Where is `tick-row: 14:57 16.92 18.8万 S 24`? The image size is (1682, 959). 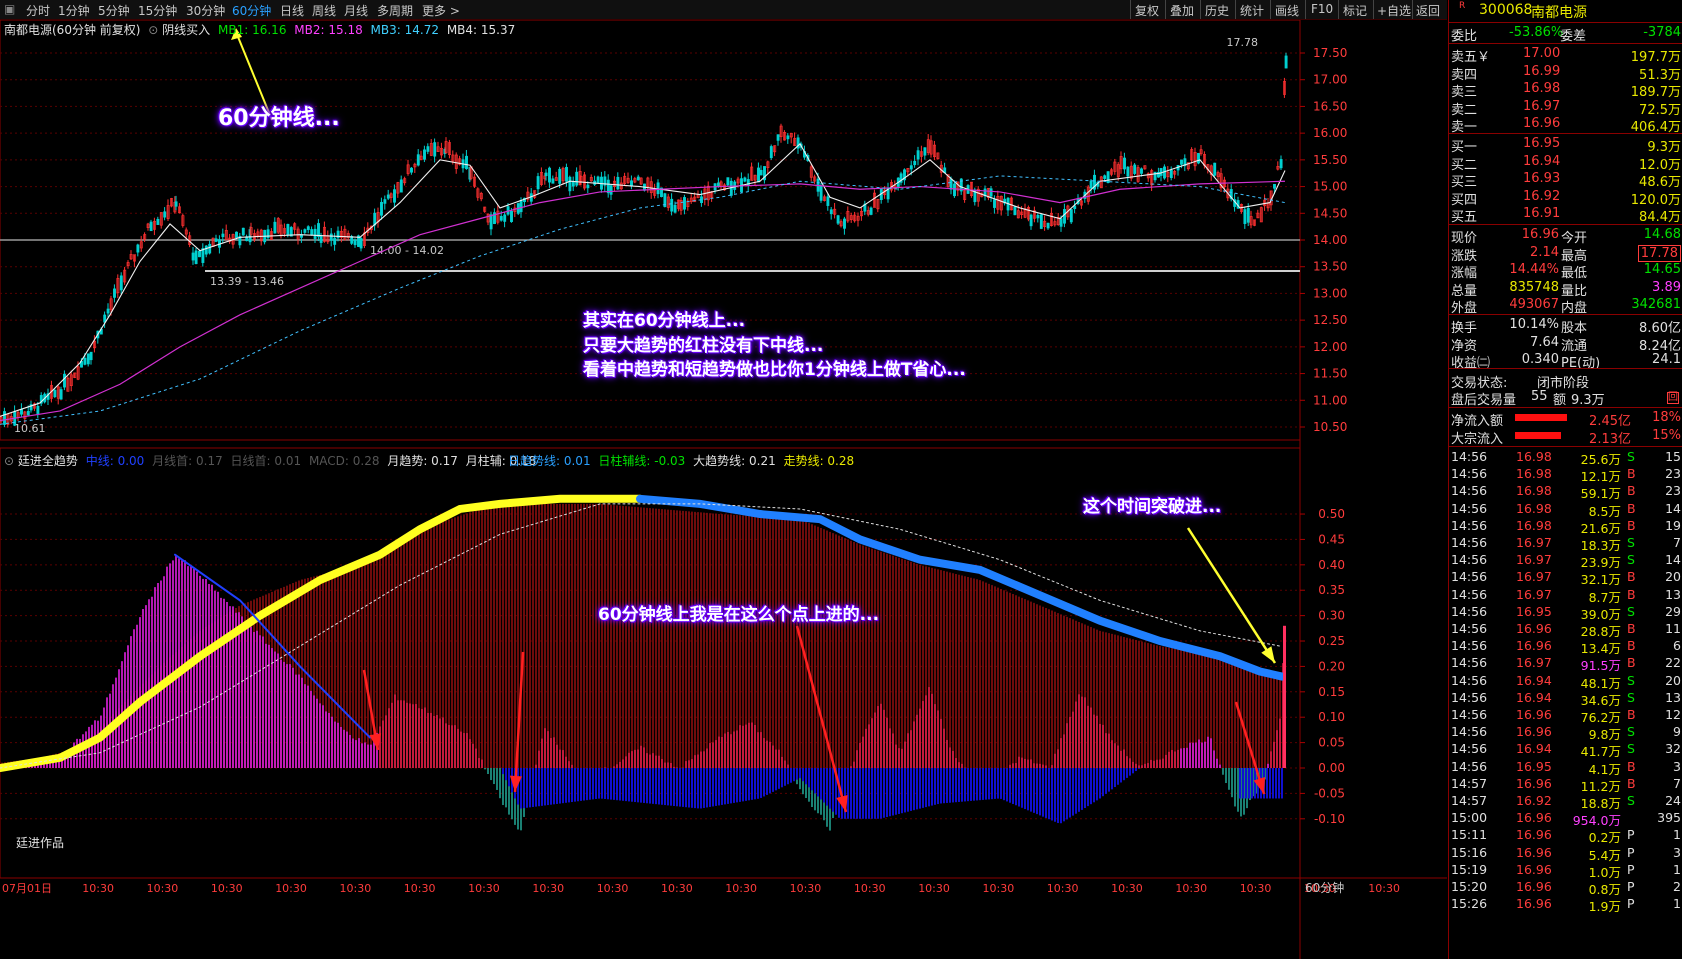 tick-row: 14:57 16.92 18.8万 S 24 is located at coordinates (1565, 802).